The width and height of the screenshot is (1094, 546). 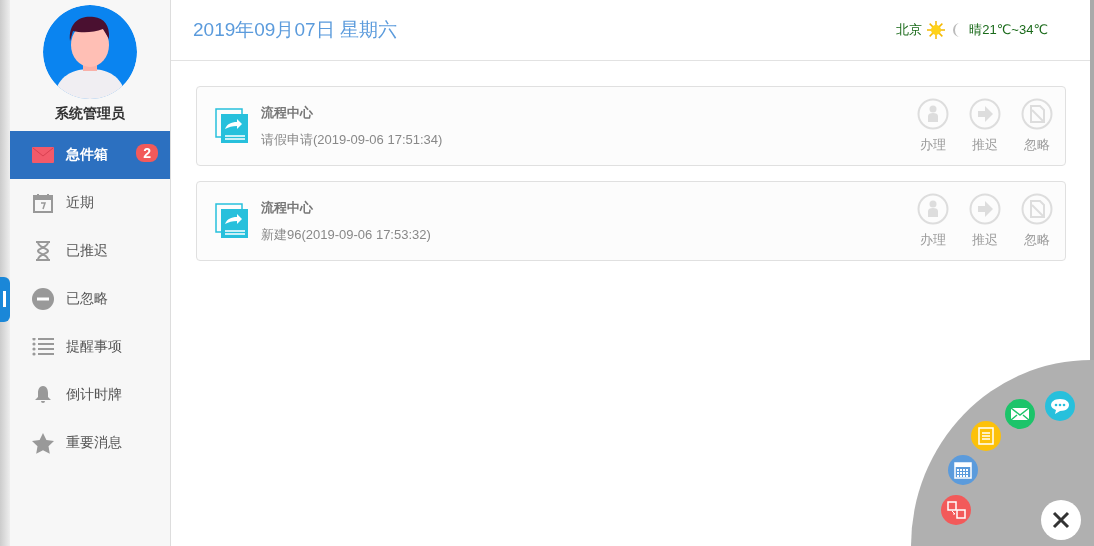 What do you see at coordinates (986, 436) in the screenshot?
I see `notepad-icon` at bounding box center [986, 436].